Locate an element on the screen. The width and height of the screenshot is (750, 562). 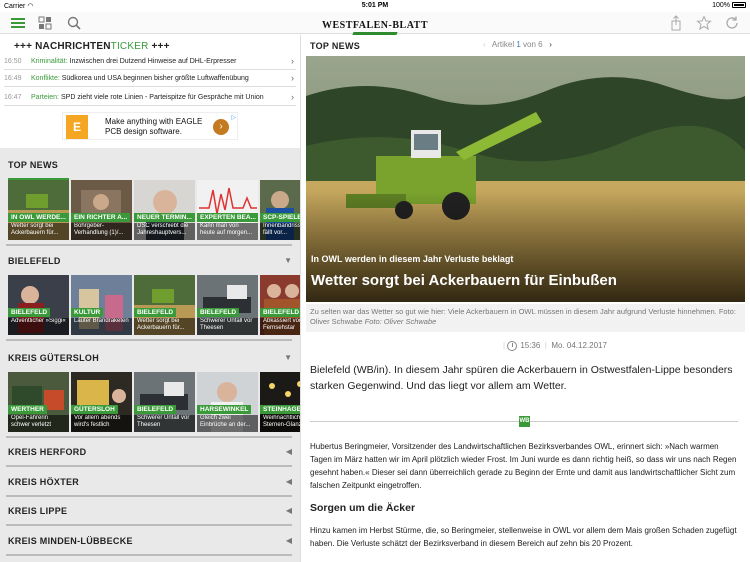
top-navigation-bar: WESTFALEN-BLATT is located at coordinates (375, 23).